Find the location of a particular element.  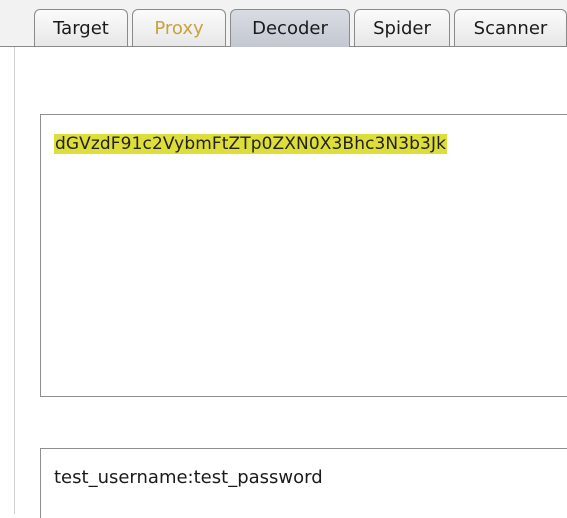

tab-proxy: Proxy is located at coordinates (179, 27).